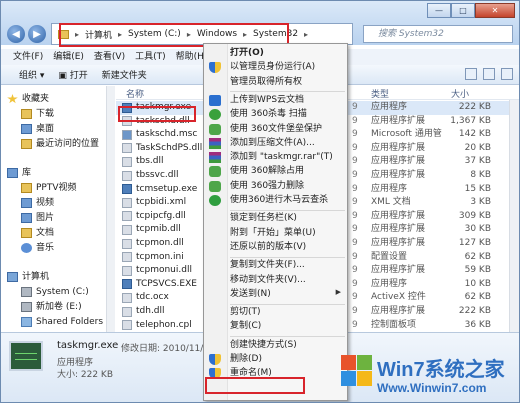  What do you see at coordinates (287, 129) in the screenshot?
I see `context-item-5: 使用 360文件堡垒保护` at bounding box center [287, 129].